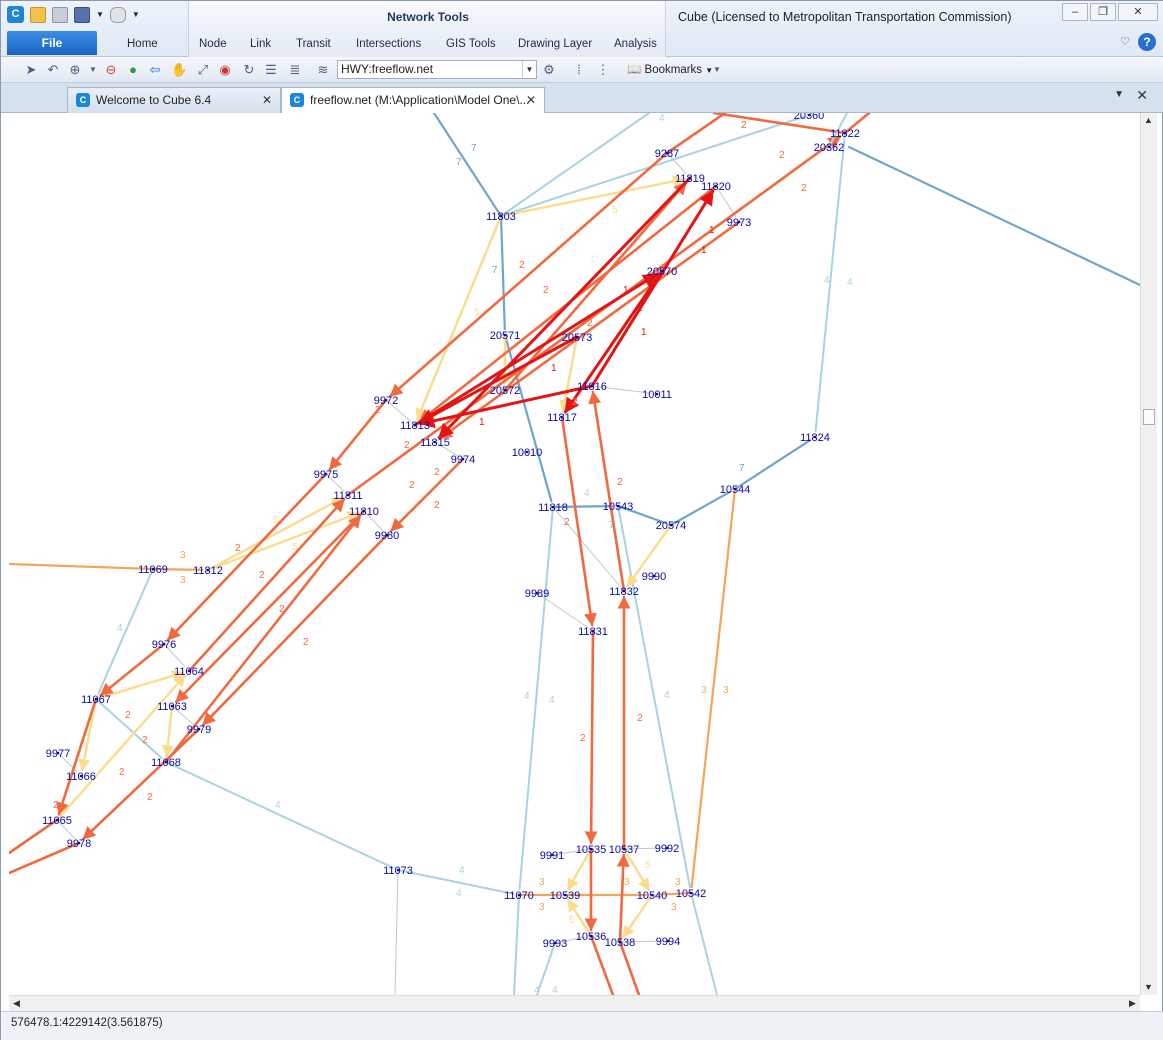 The width and height of the screenshot is (1163, 1040). What do you see at coordinates (199, 730) in the screenshot?
I see `node-9979: 9979` at bounding box center [199, 730].